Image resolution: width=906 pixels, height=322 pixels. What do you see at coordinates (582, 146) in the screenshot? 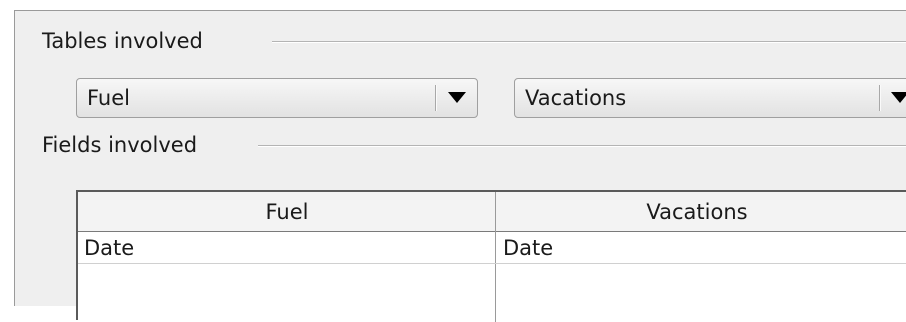
I see `fields-involved-divider` at bounding box center [582, 146].